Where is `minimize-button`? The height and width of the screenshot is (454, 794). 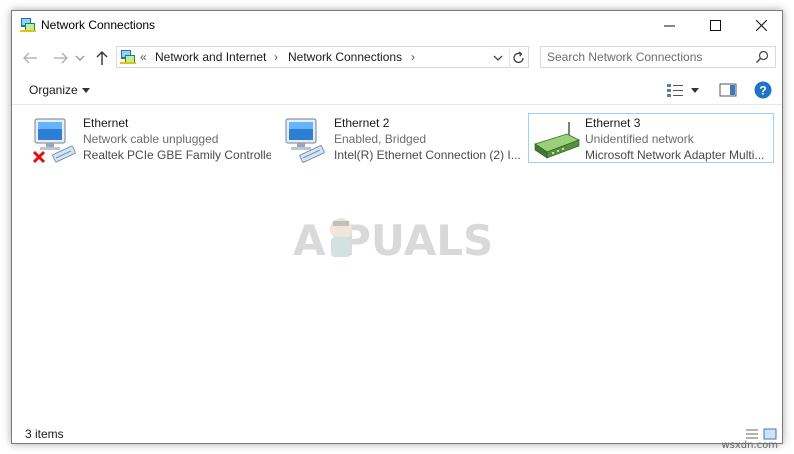 minimize-button is located at coordinates (669, 26).